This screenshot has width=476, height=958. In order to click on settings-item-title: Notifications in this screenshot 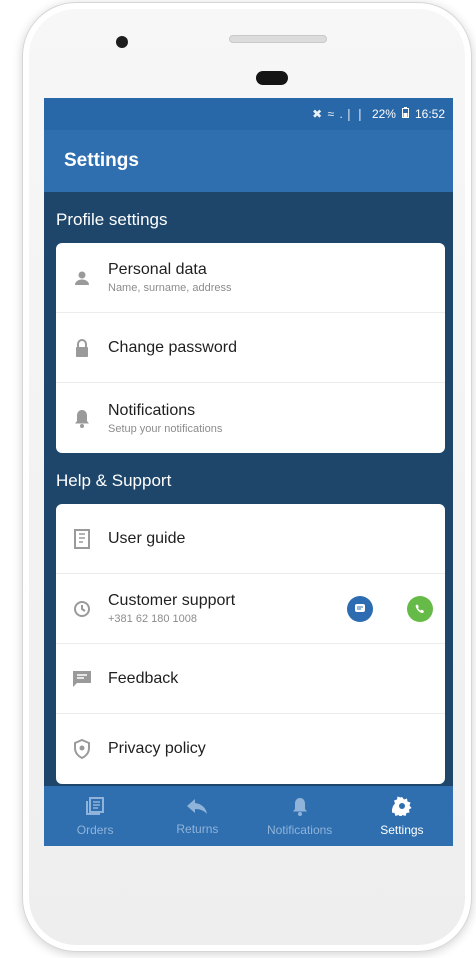, I will do `click(152, 410)`.